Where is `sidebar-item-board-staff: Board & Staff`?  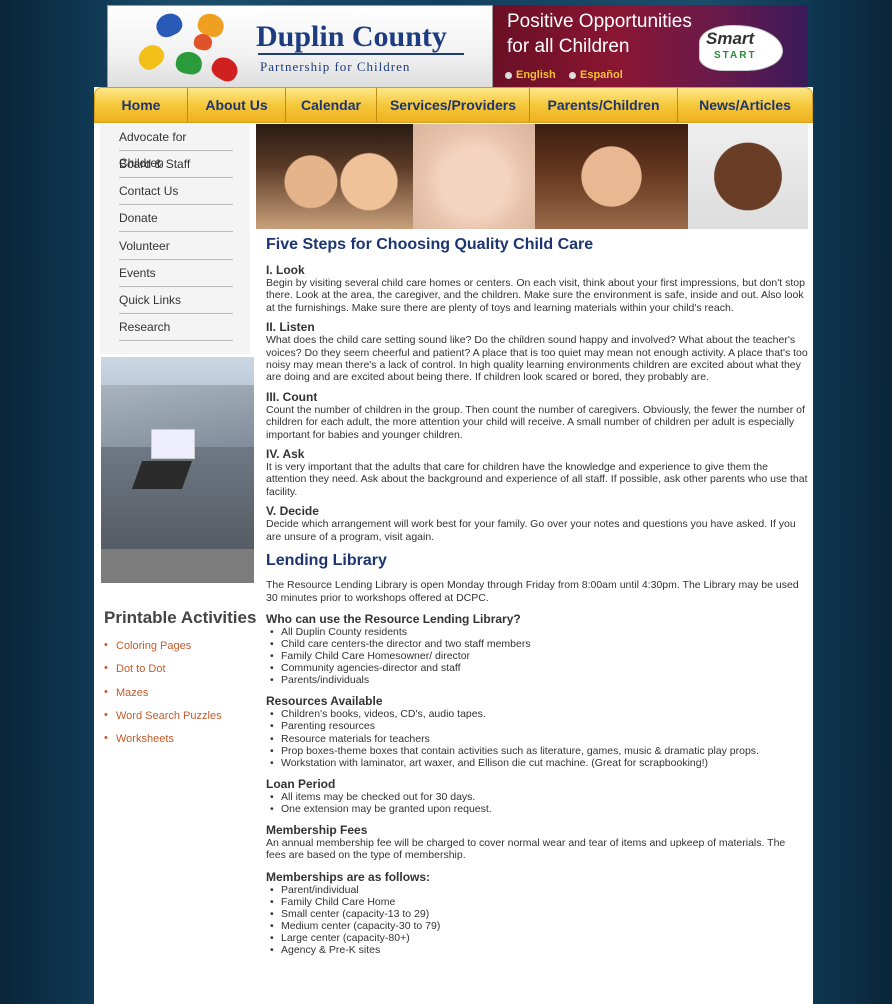 sidebar-item-board-staff: Board & Staff is located at coordinates (176, 164).